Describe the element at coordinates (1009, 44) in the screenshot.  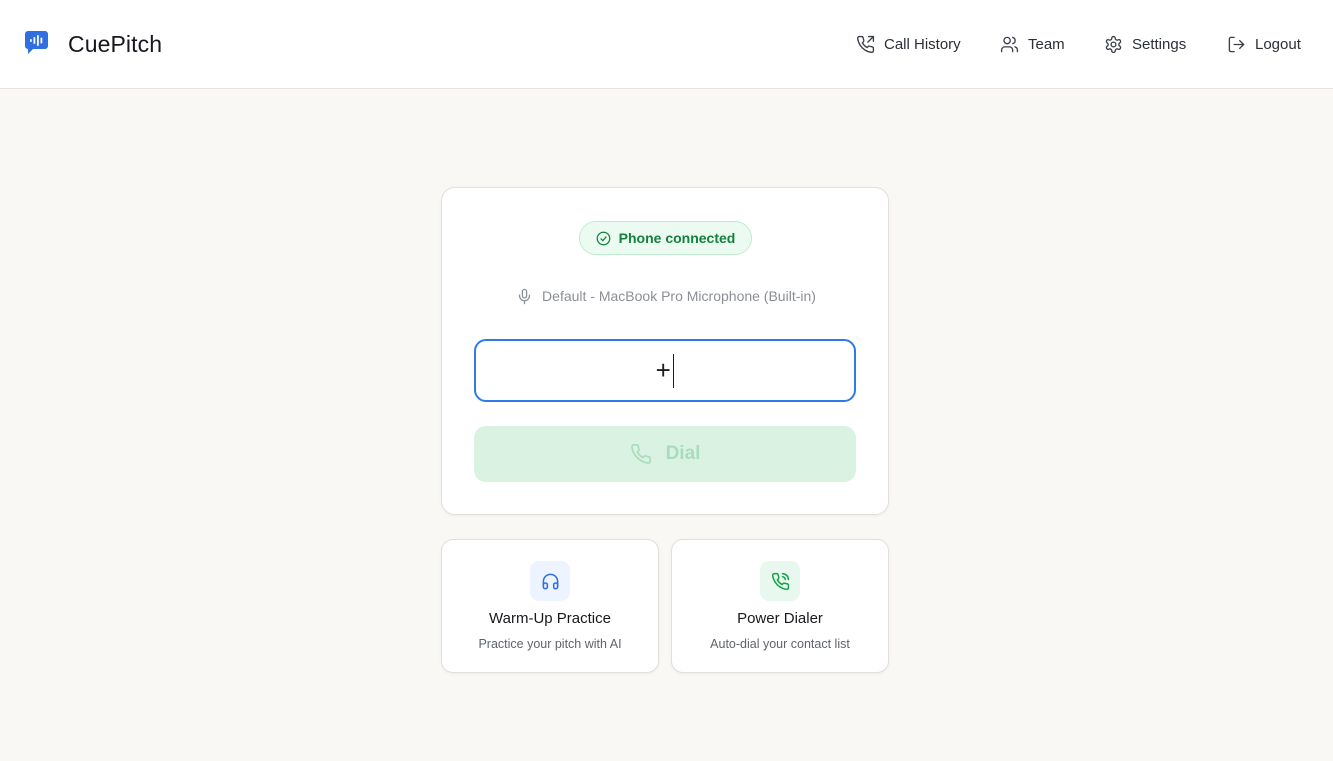
I see `users-icon` at that location.